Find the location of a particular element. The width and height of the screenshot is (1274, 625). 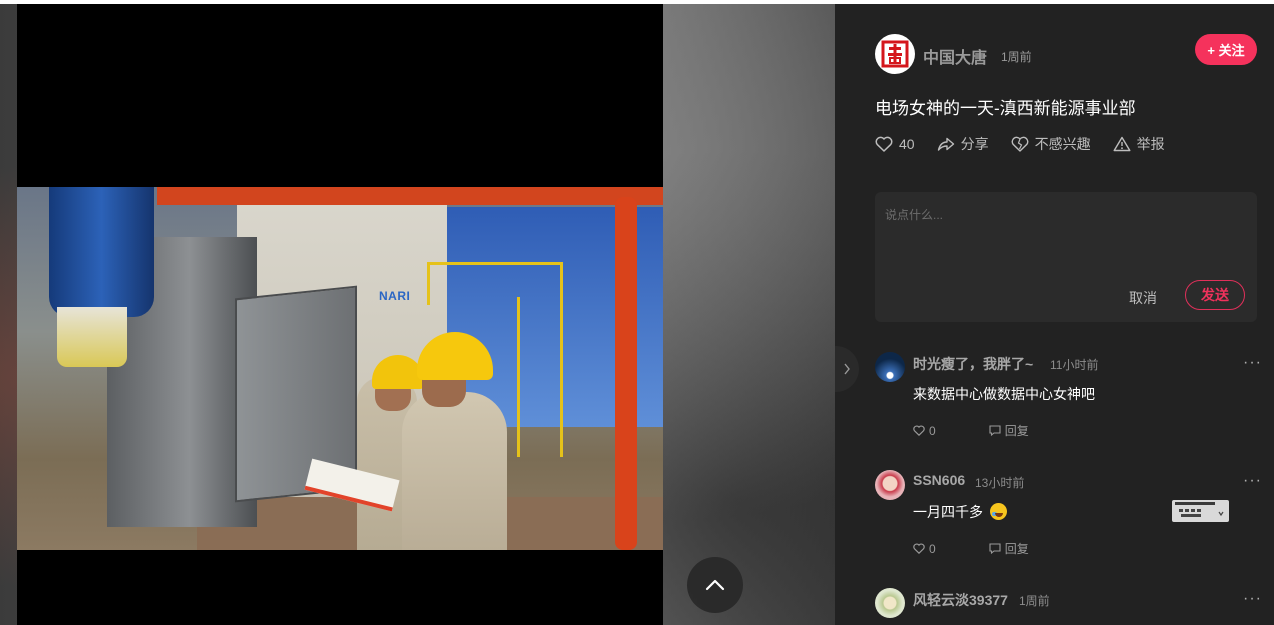

keyboard-glyph is located at coordinates (1199, 509).